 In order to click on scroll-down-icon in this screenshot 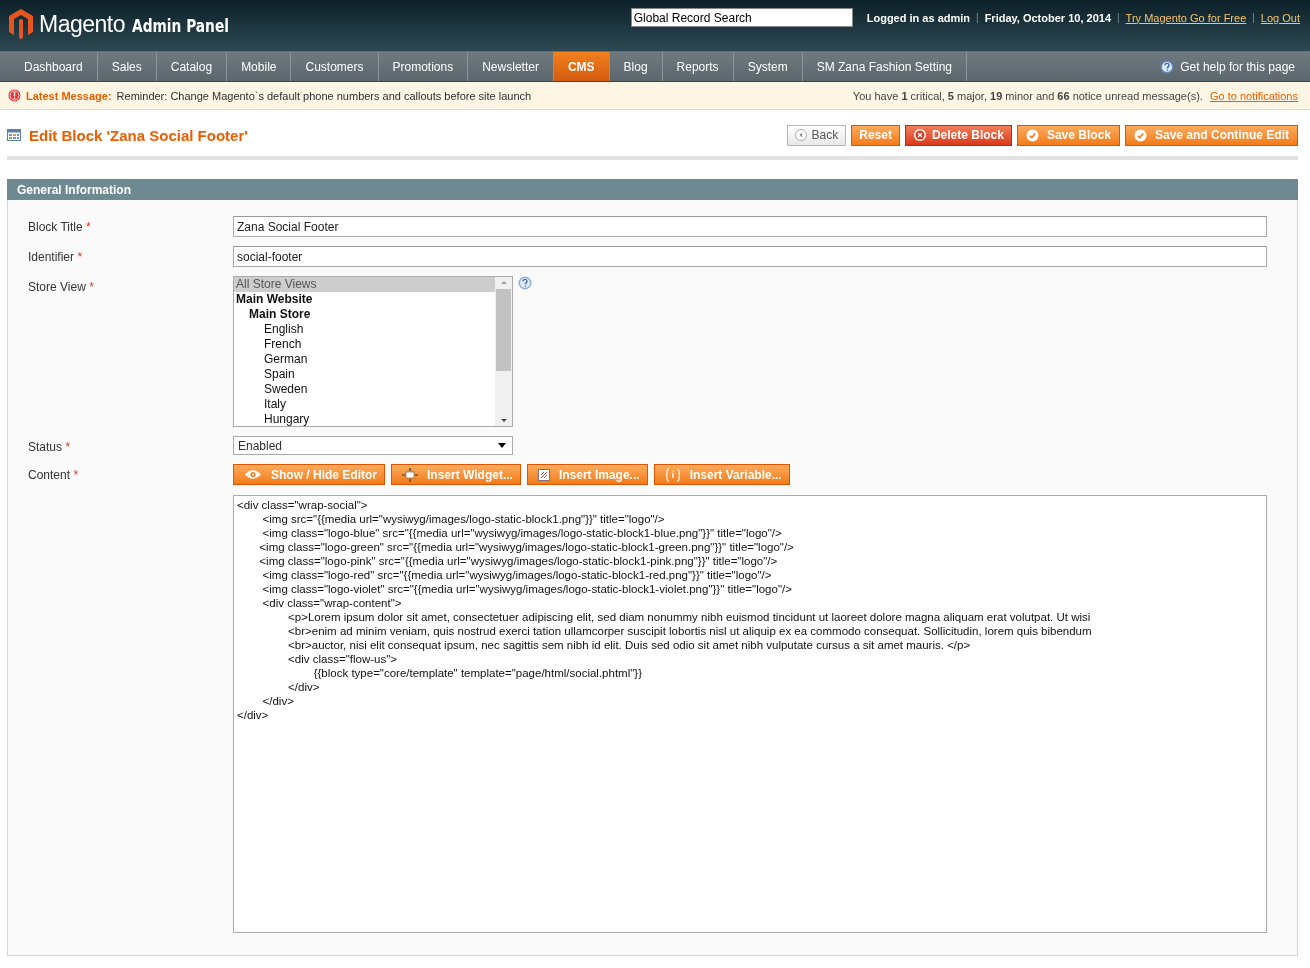, I will do `click(503, 420)`.